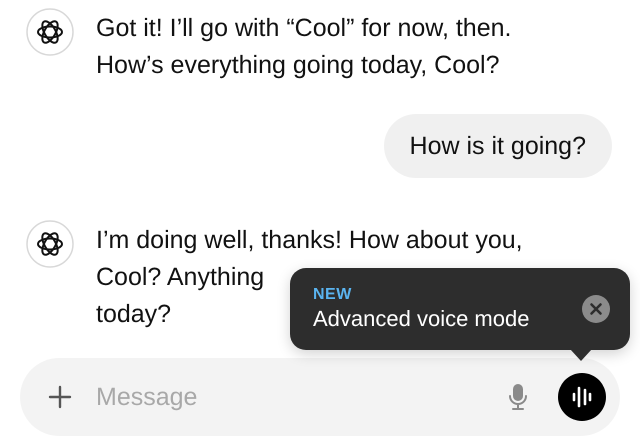  Describe the element at coordinates (518, 397) in the screenshot. I see `microphone-icon` at that location.